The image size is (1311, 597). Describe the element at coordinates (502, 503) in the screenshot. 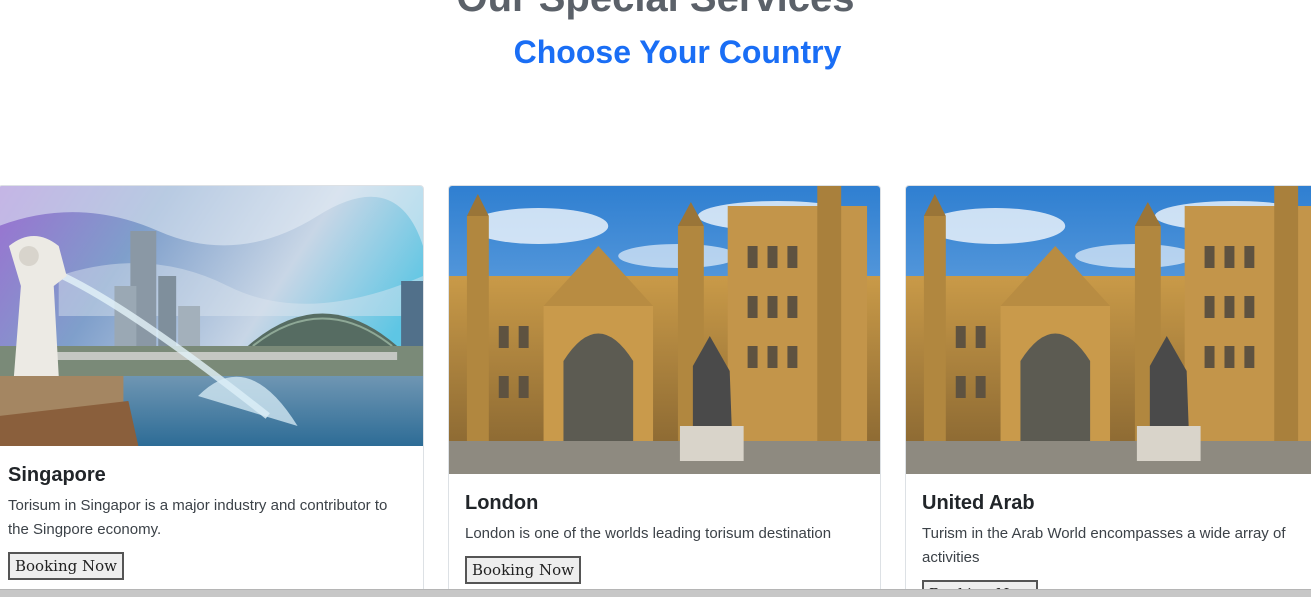

I see `card-title: London` at that location.